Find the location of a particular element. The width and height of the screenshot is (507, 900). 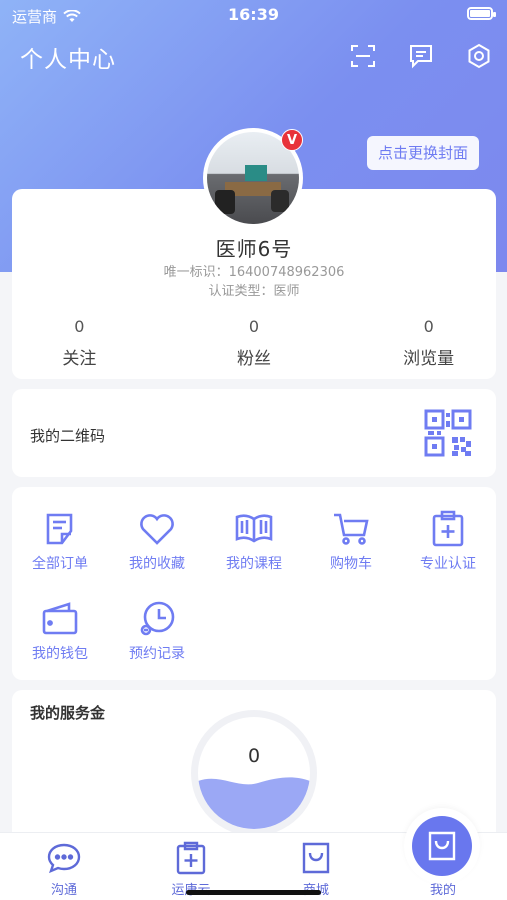

menu-label: 我的课程 is located at coordinates (254, 564).